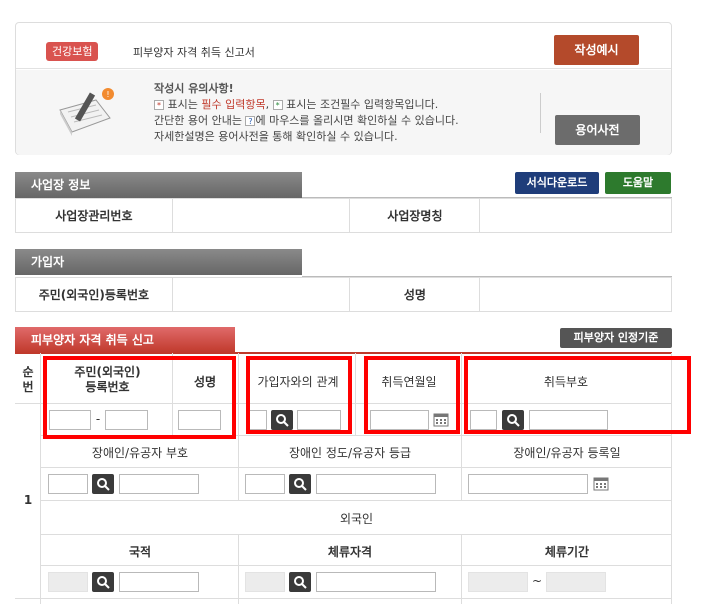  Describe the element at coordinates (415, 215) in the screenshot. I see `workplace-name-label: 사업장명칭` at that location.